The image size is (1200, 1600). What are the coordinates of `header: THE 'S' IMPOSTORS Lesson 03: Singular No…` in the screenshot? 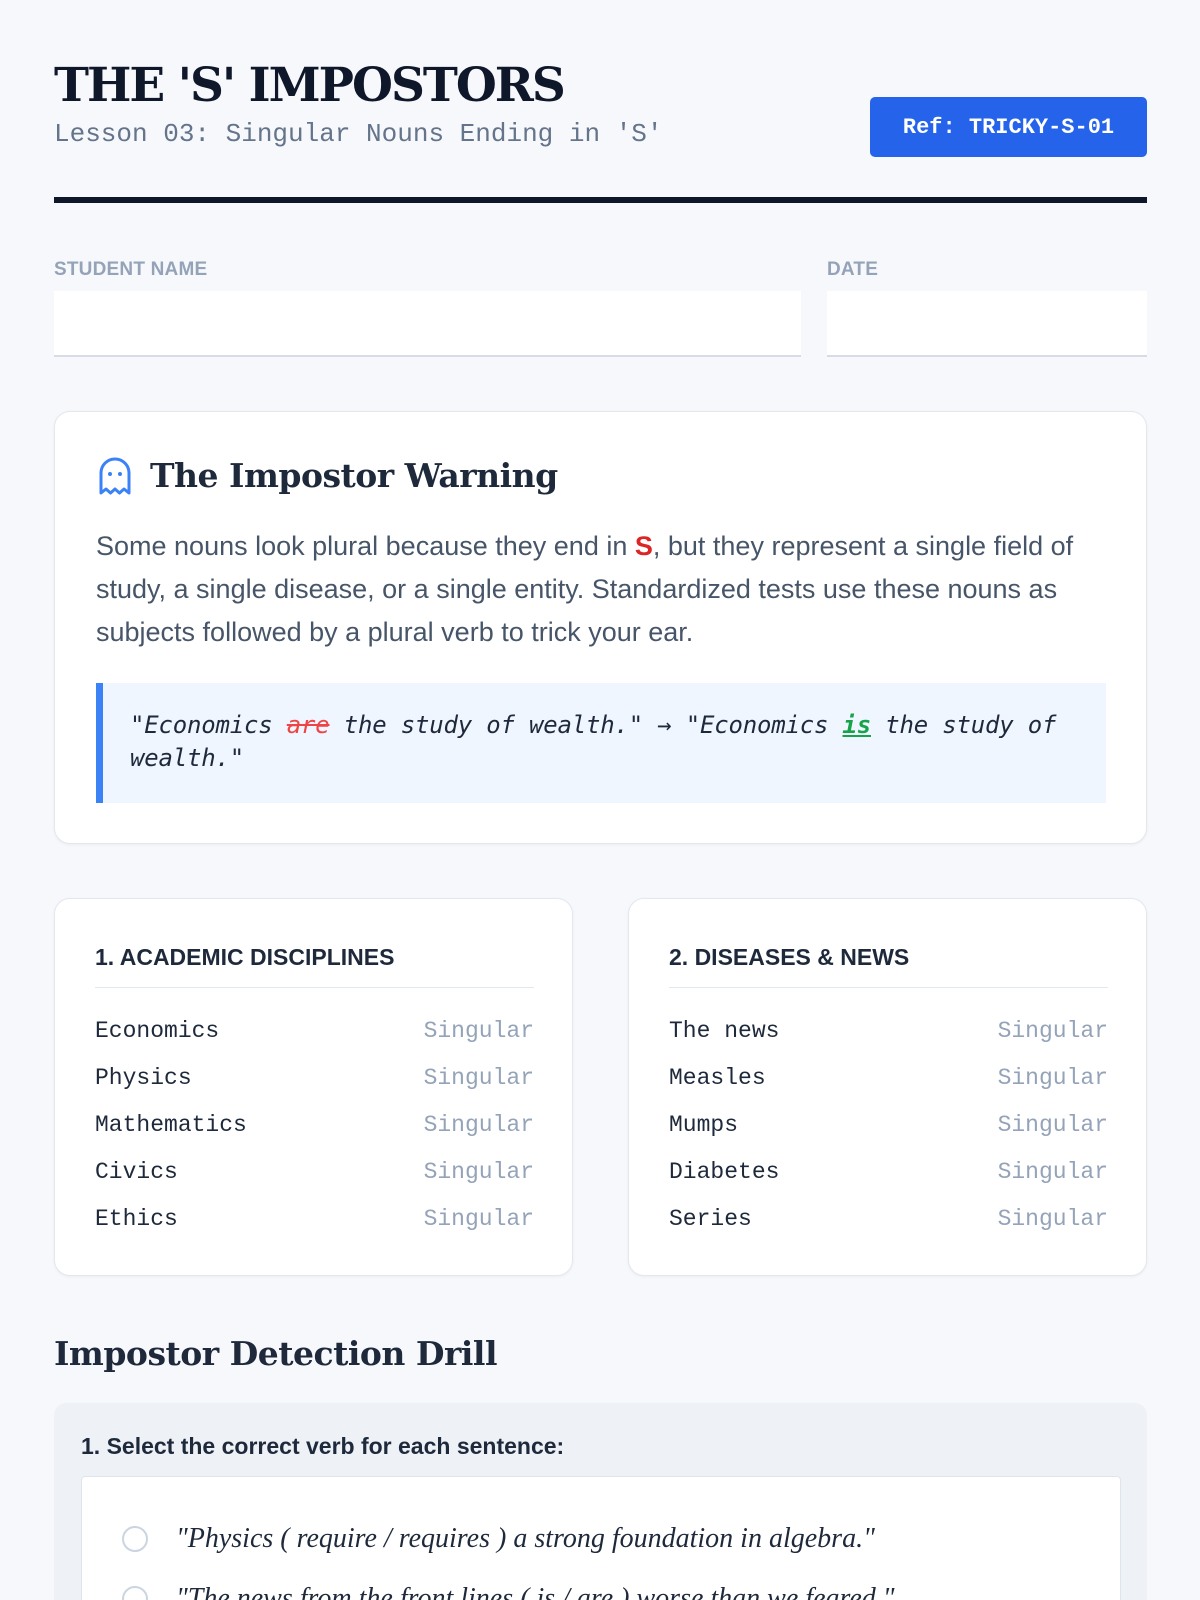 It's located at (600, 130).